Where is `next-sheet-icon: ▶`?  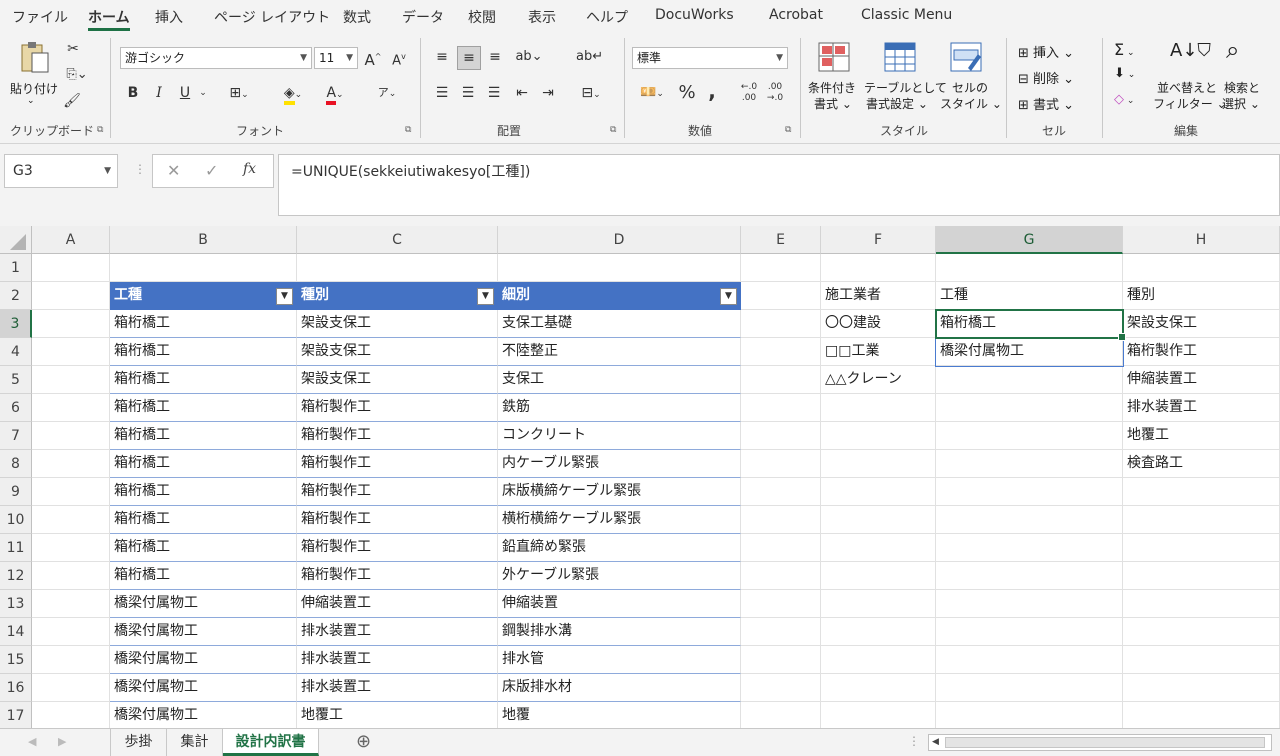 next-sheet-icon: ▶ is located at coordinates (62, 741).